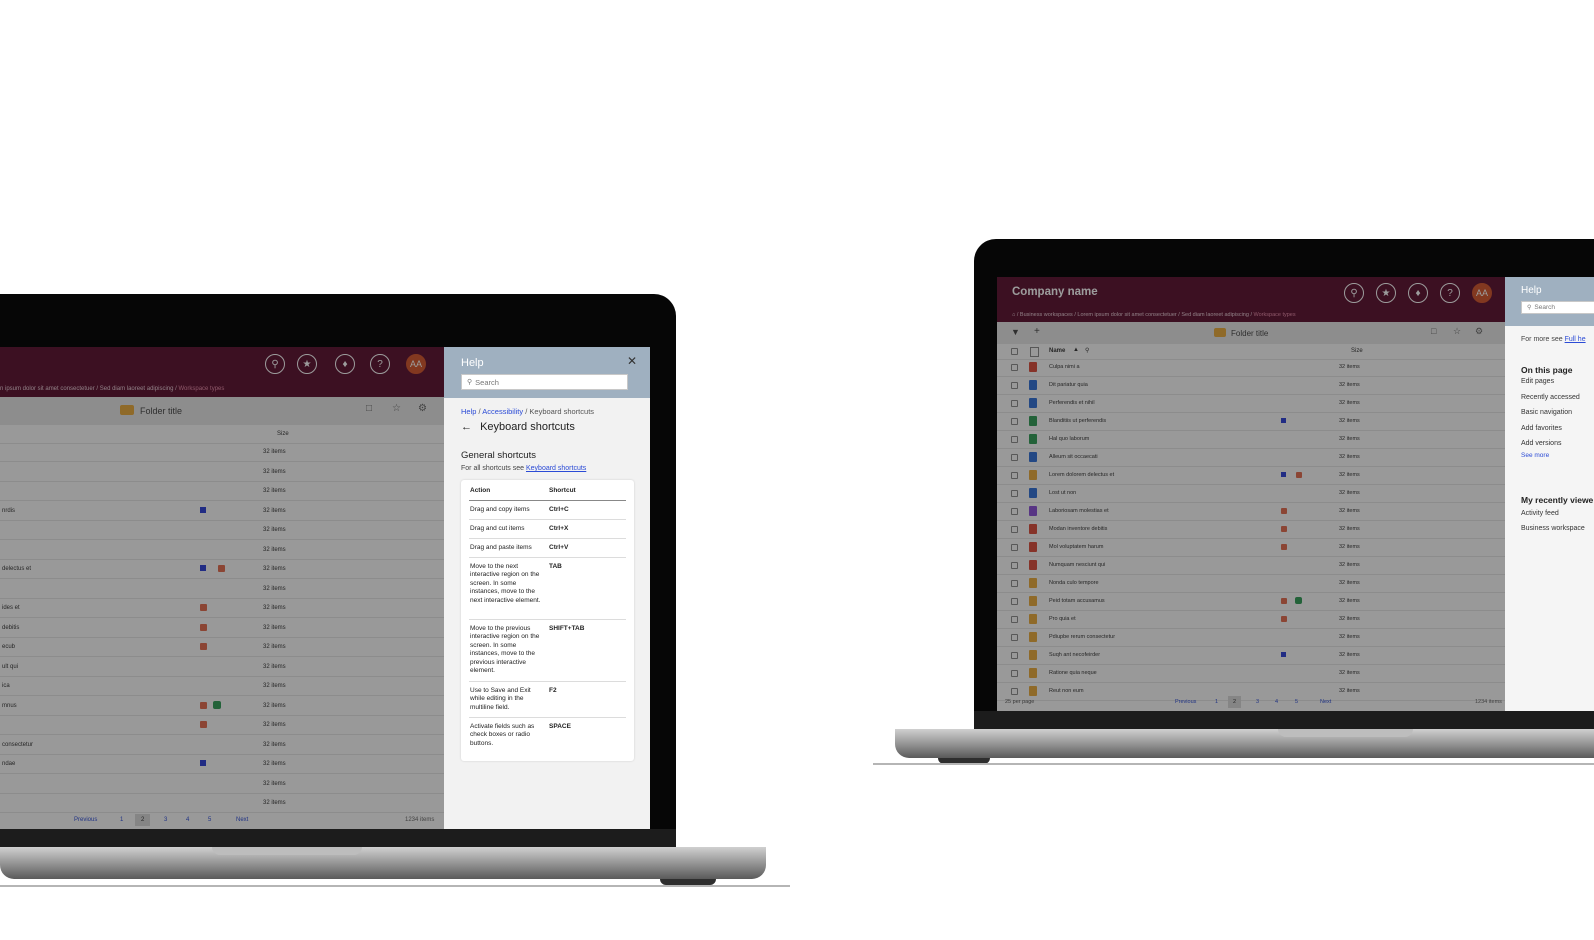 This screenshot has height=940, width=1594. Describe the element at coordinates (1082, 637) in the screenshot. I see `row-name: Pdiupbe rerum consectetur` at that location.